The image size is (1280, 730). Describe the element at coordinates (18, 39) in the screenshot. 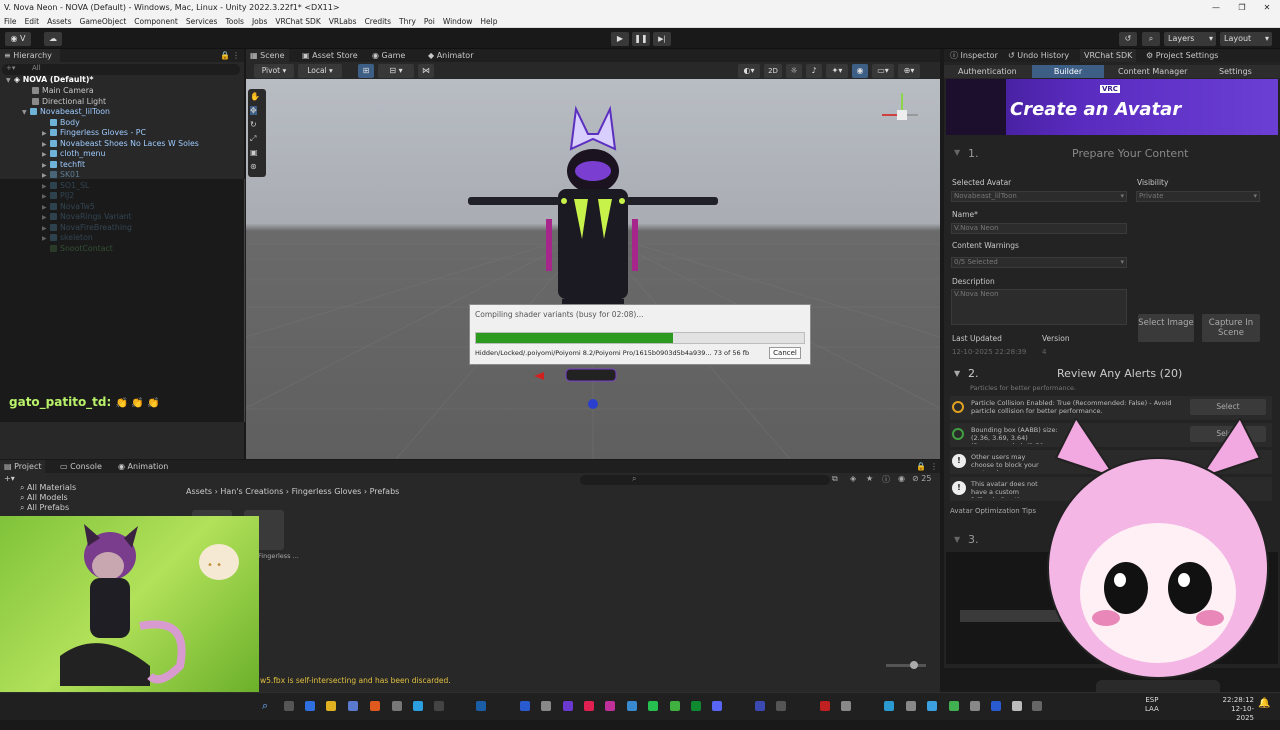

I see `account-button: ◉ V` at that location.